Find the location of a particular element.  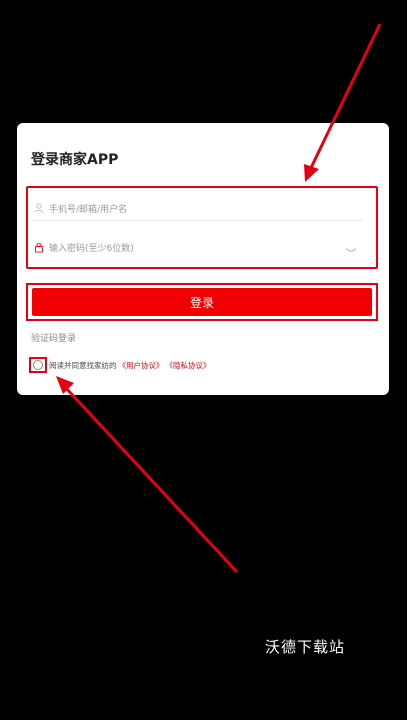

username-placeholder: 手机号/邮箱/用户名 is located at coordinates (88, 209).